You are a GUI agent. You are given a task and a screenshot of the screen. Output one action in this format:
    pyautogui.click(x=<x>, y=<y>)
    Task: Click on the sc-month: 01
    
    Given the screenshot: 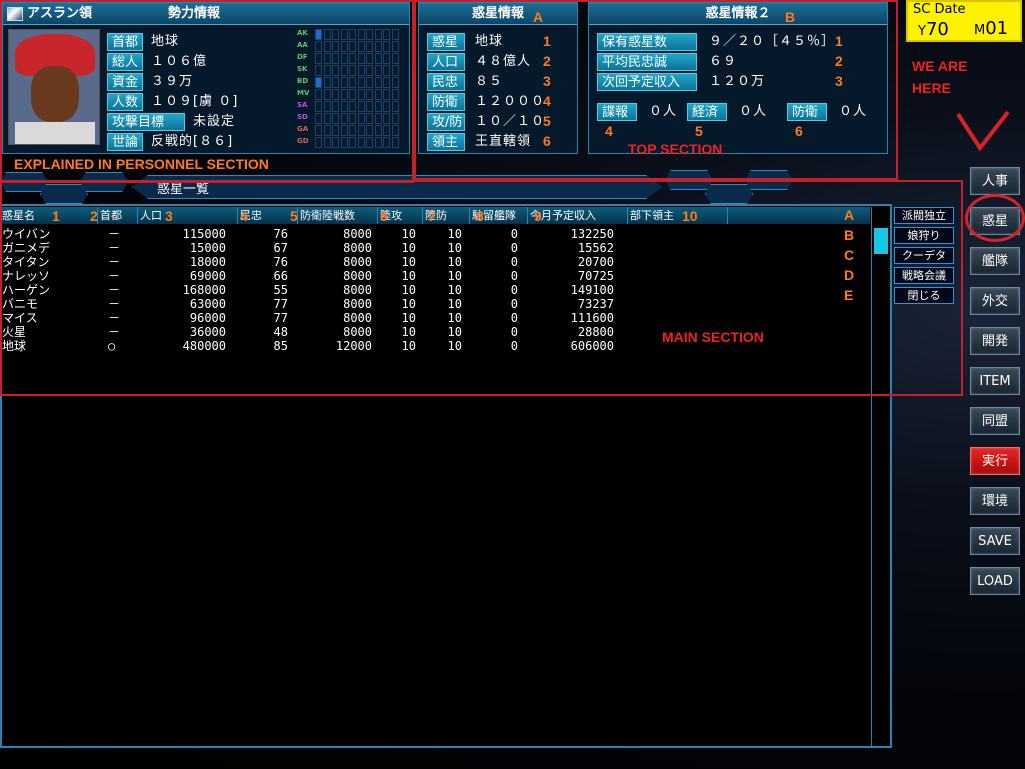 What is the action you would take?
    pyautogui.click(x=997, y=28)
    